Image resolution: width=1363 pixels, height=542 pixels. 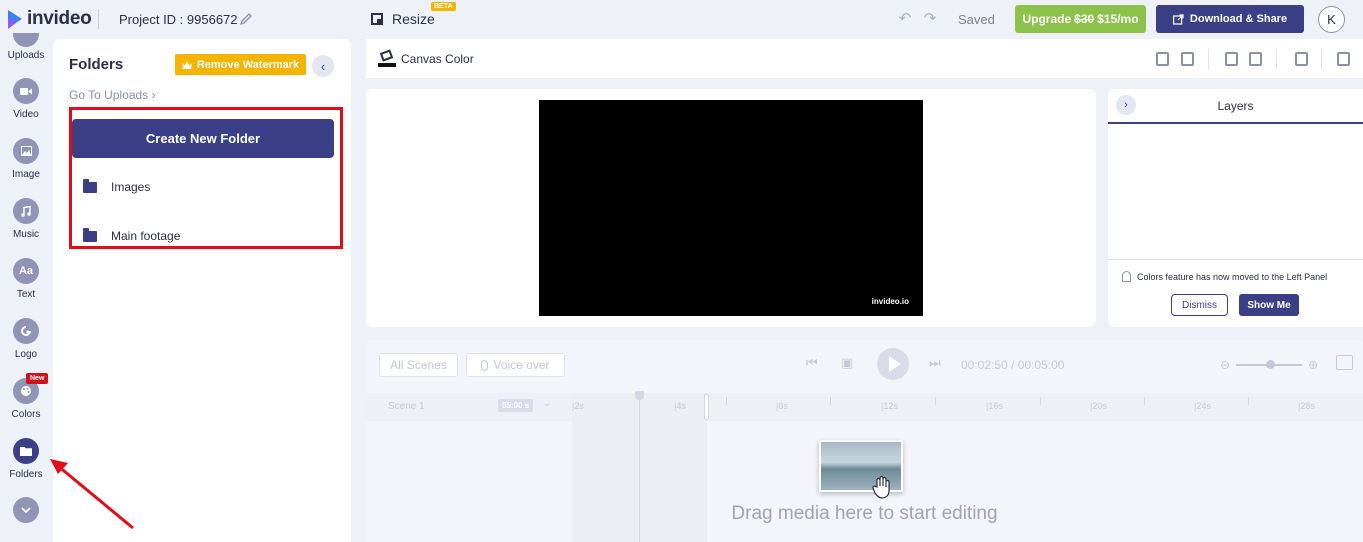 What do you see at coordinates (706, 407) in the screenshot?
I see `clip-trim-handle` at bounding box center [706, 407].